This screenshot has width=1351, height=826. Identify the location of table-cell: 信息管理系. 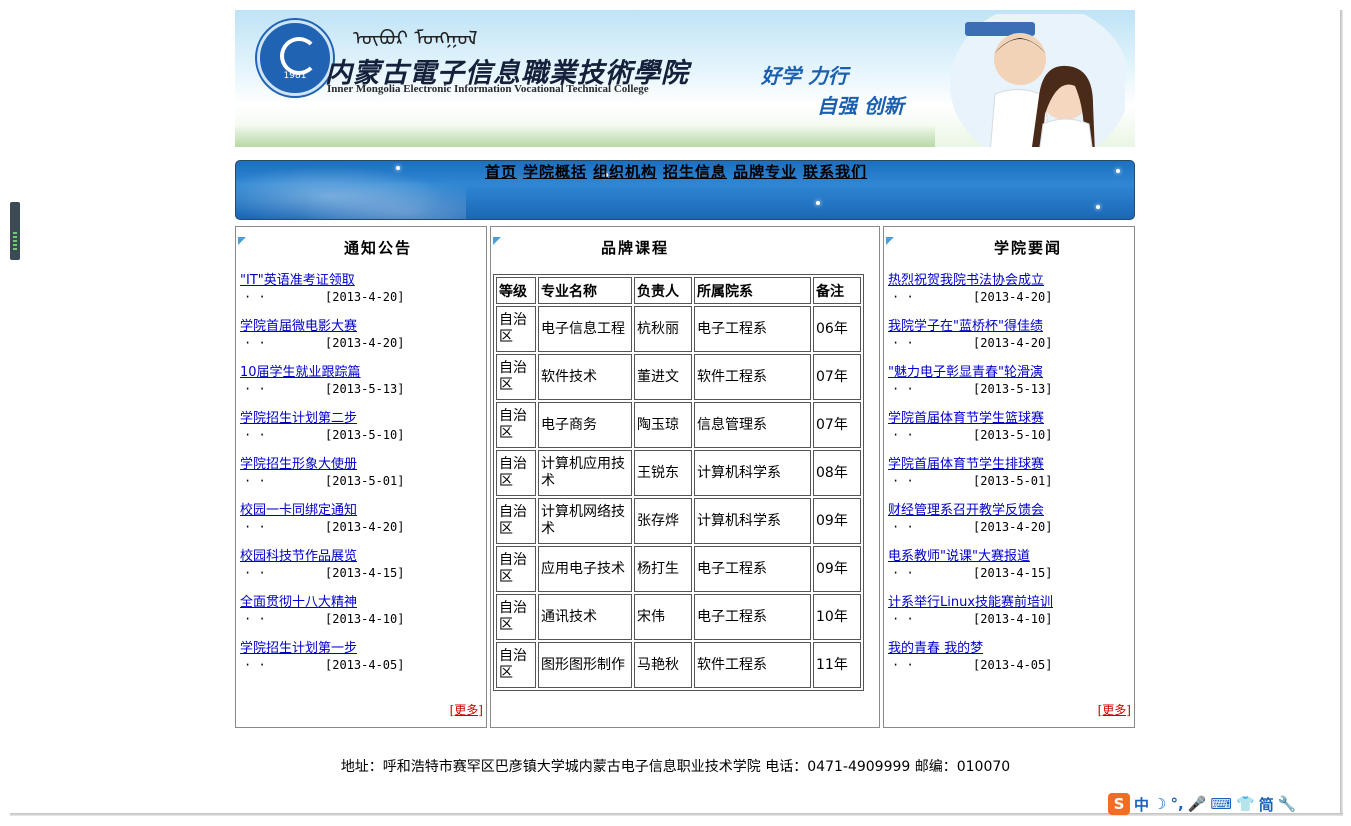
(752, 425).